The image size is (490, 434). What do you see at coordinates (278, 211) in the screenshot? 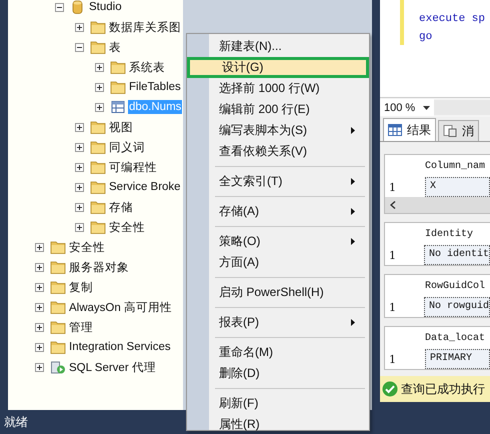
I see `menu-item: 存储(A)` at bounding box center [278, 211].